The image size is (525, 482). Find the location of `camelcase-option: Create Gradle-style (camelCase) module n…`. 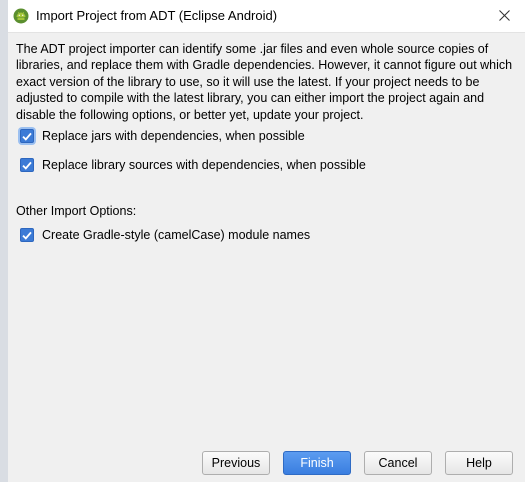

camelcase-option: Create Gradle-style (camelCase) module n… is located at coordinates (165, 235).